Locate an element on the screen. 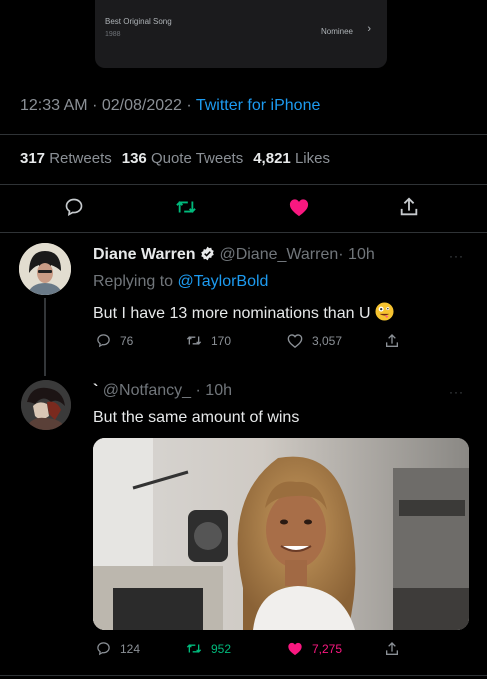  card-status: Nominee is located at coordinates (336, 31).